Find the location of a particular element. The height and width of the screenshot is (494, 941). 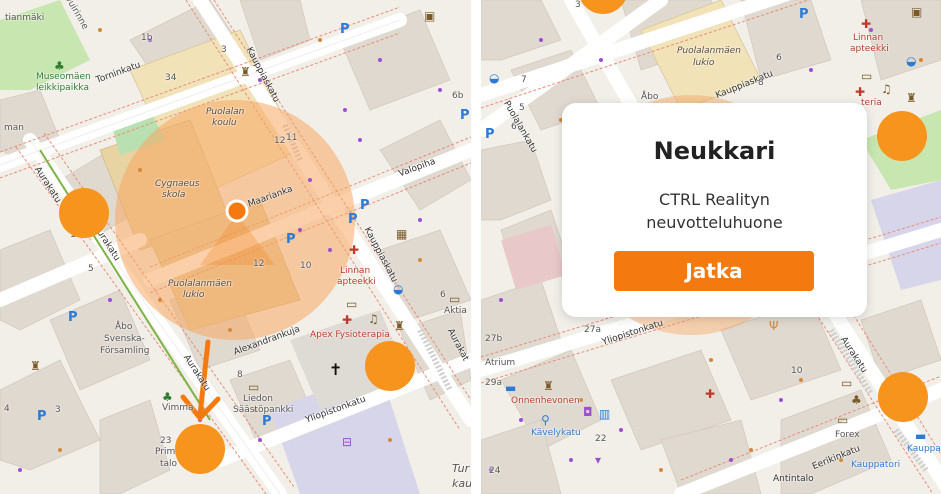

film-icon: ▦ is located at coordinates (402, 234).